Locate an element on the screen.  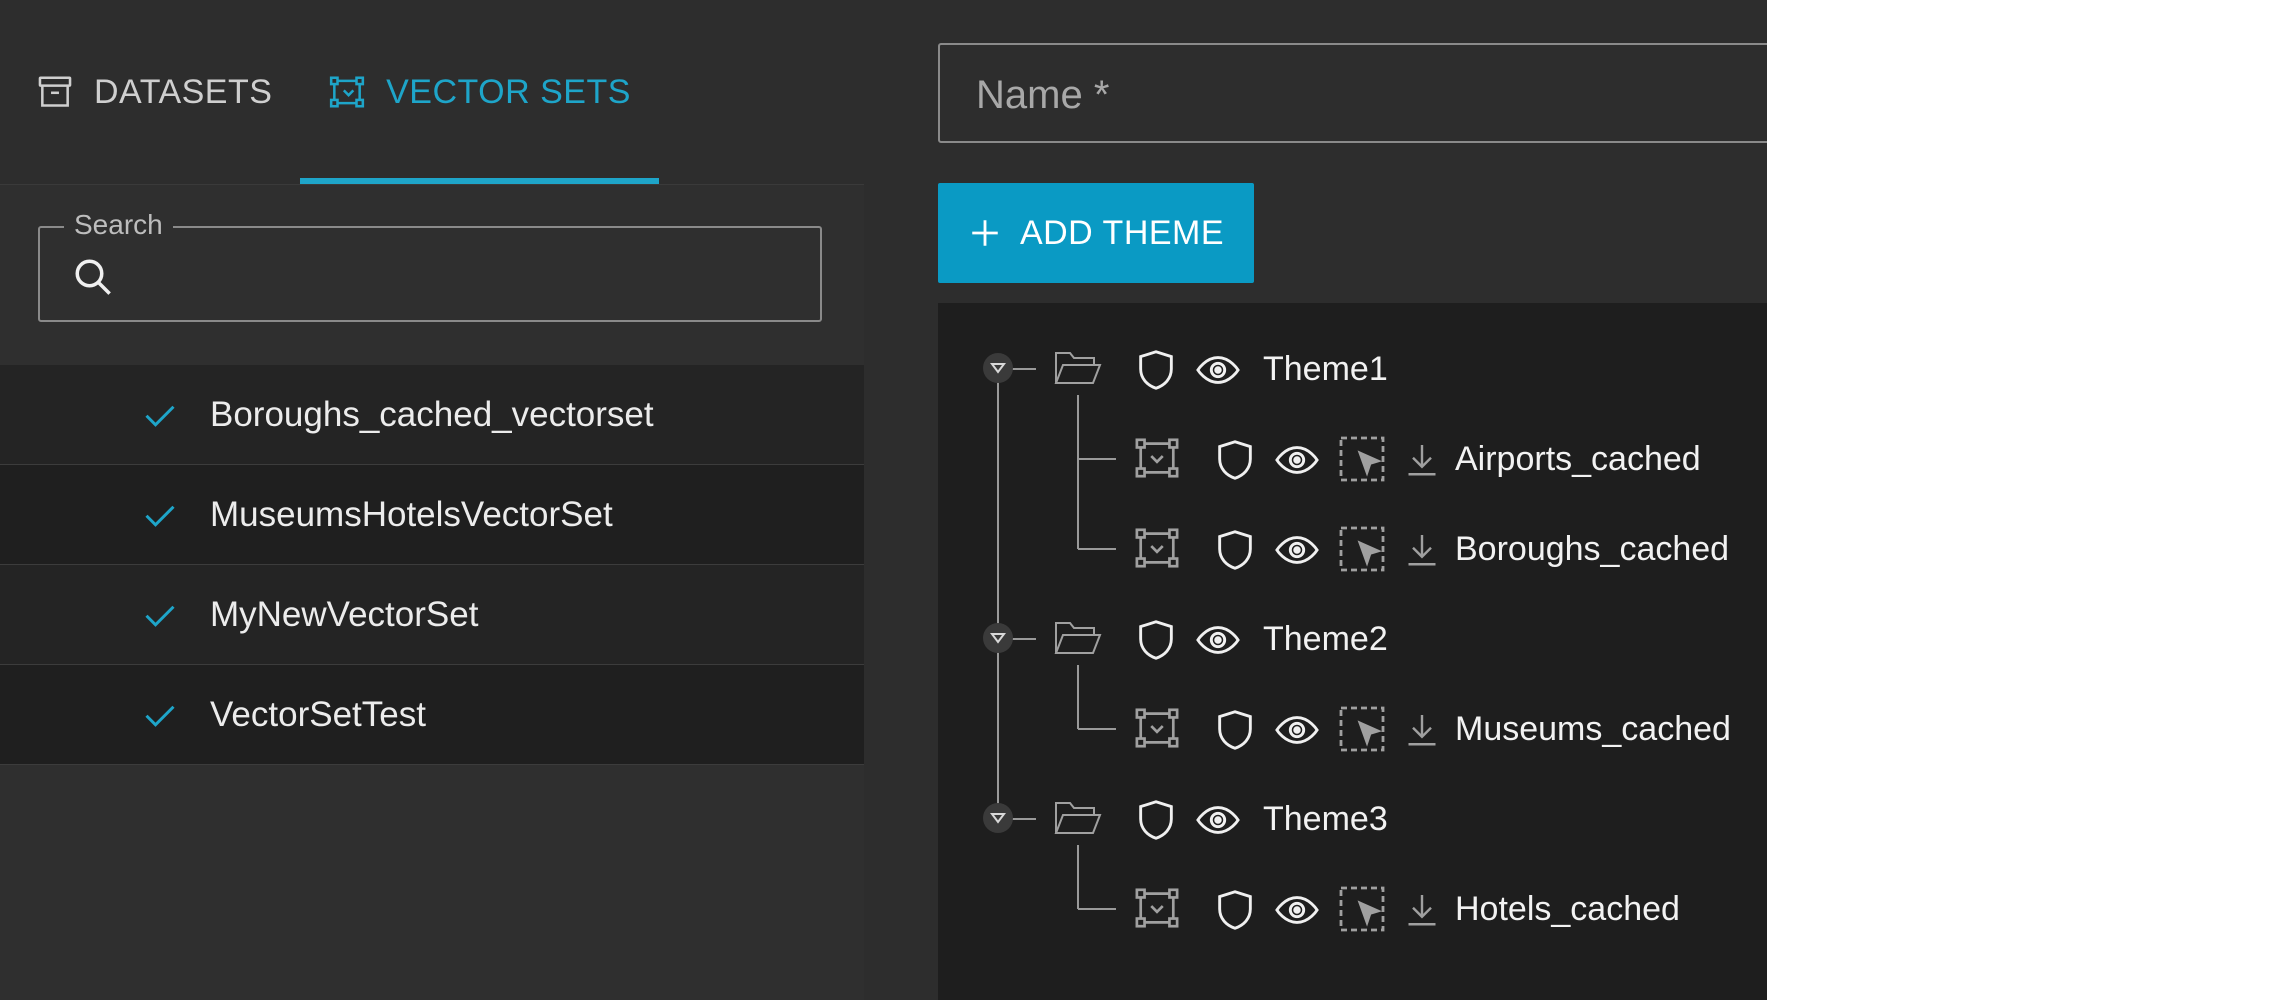
list-item: VectorSetTest is located at coordinates (432, 715).